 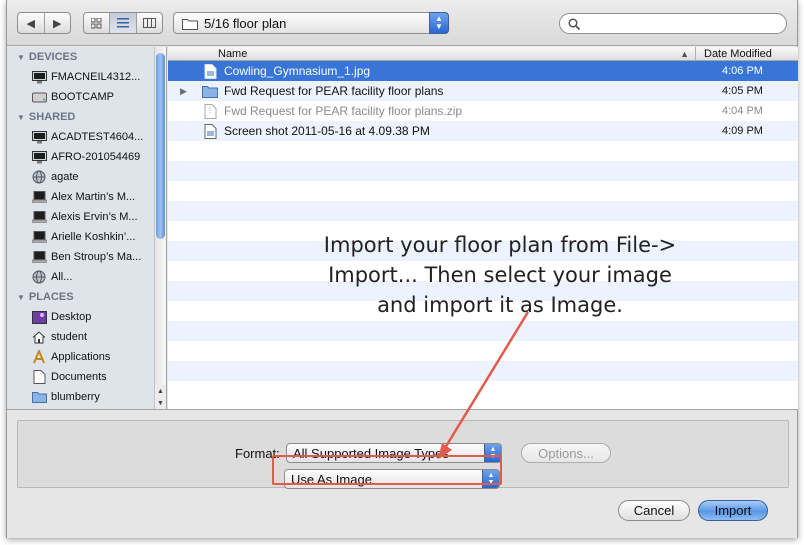 I want to click on sidebar-section-header: ▼ PLACES, so click(x=86, y=297).